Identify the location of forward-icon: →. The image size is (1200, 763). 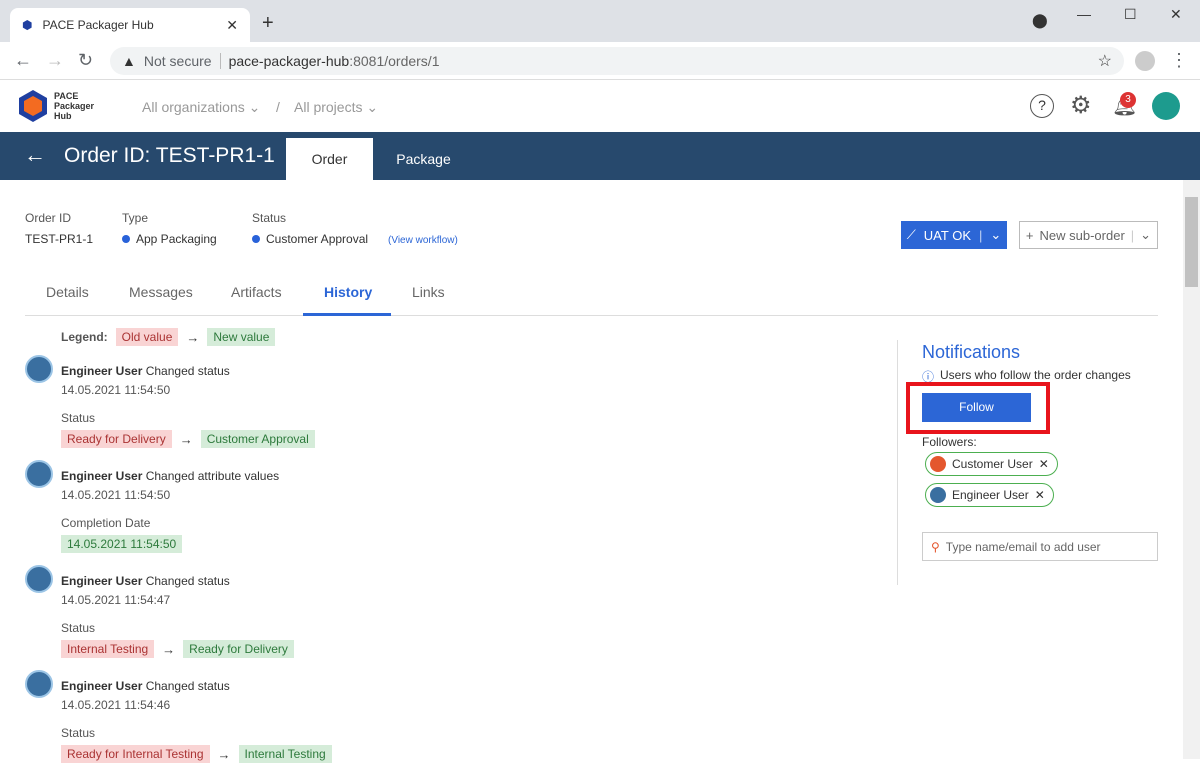
(55, 60).